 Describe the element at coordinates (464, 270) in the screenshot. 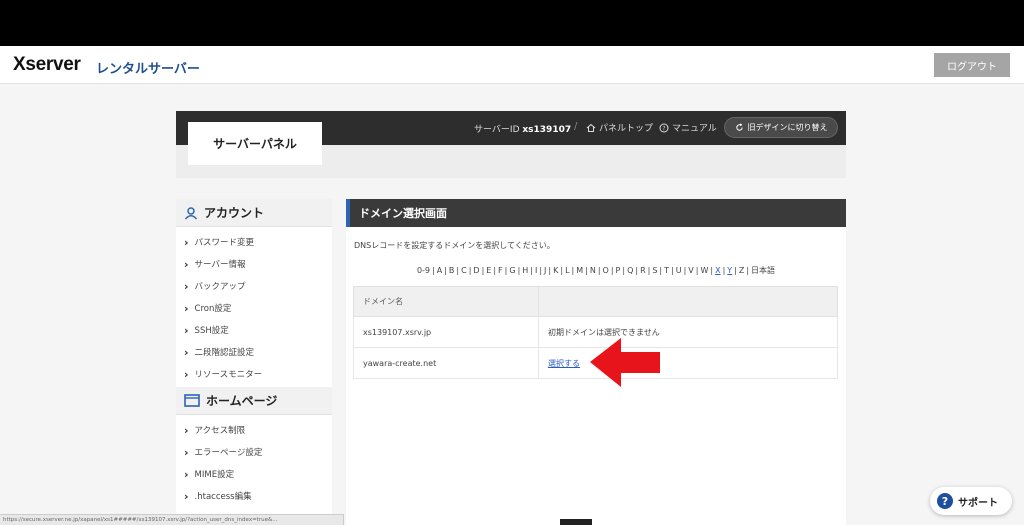

I see `alpha-index-item: C` at that location.